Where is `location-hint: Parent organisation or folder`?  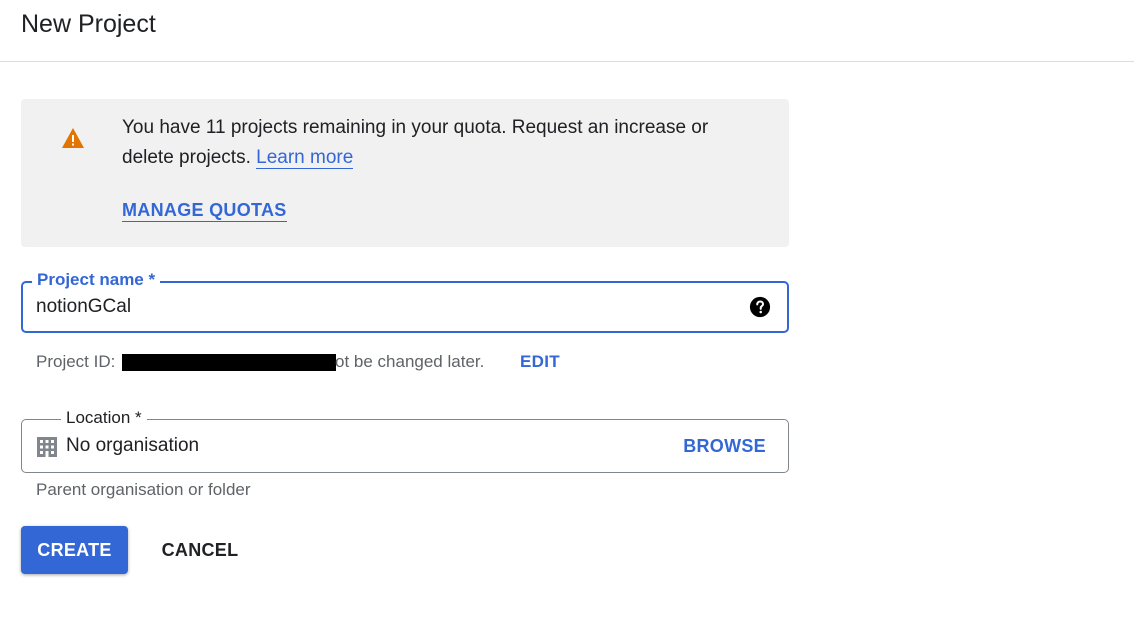
location-hint: Parent organisation or folder is located at coordinates (143, 489).